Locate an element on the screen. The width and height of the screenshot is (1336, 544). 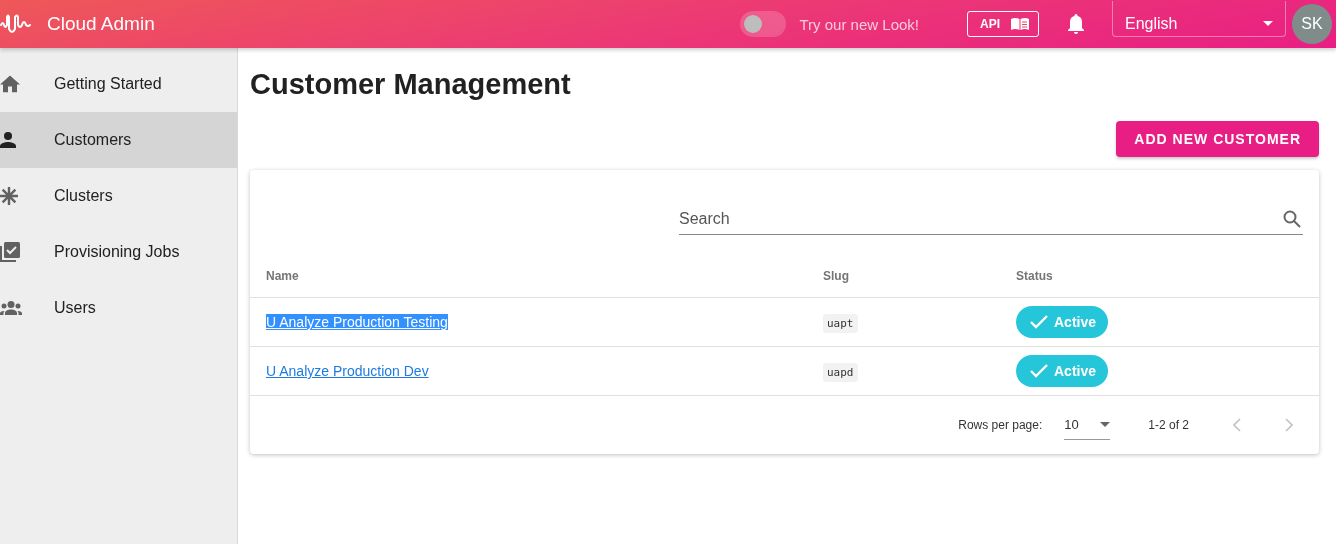
search-field: Search is located at coordinates (991, 219).